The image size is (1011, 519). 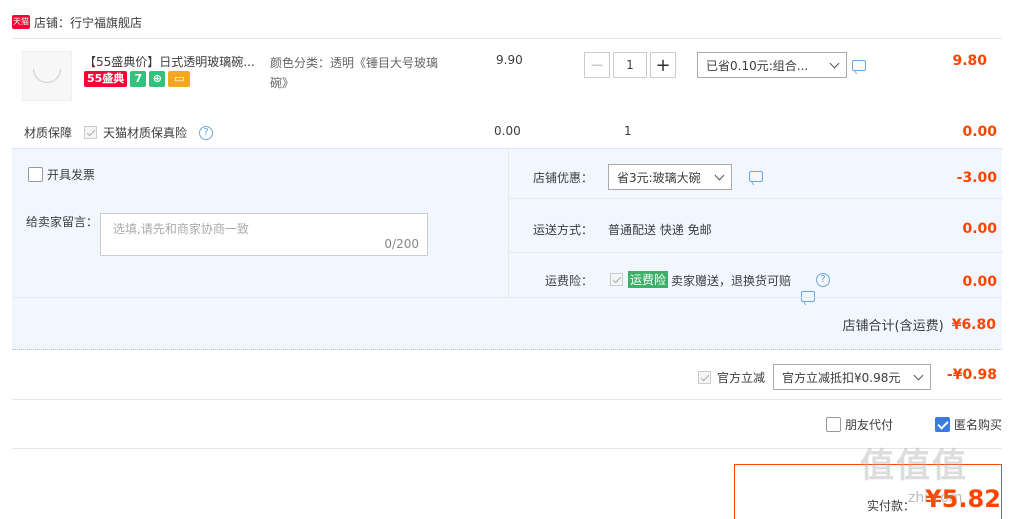 I want to click on anonymous-label: 匿名购买, so click(x=978, y=425).